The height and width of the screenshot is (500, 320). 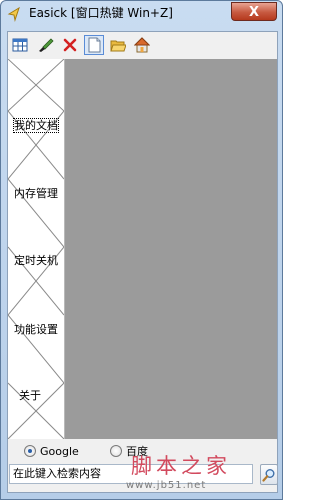 I want to click on sidebar-item-label: 内存管理, so click(x=36, y=193).